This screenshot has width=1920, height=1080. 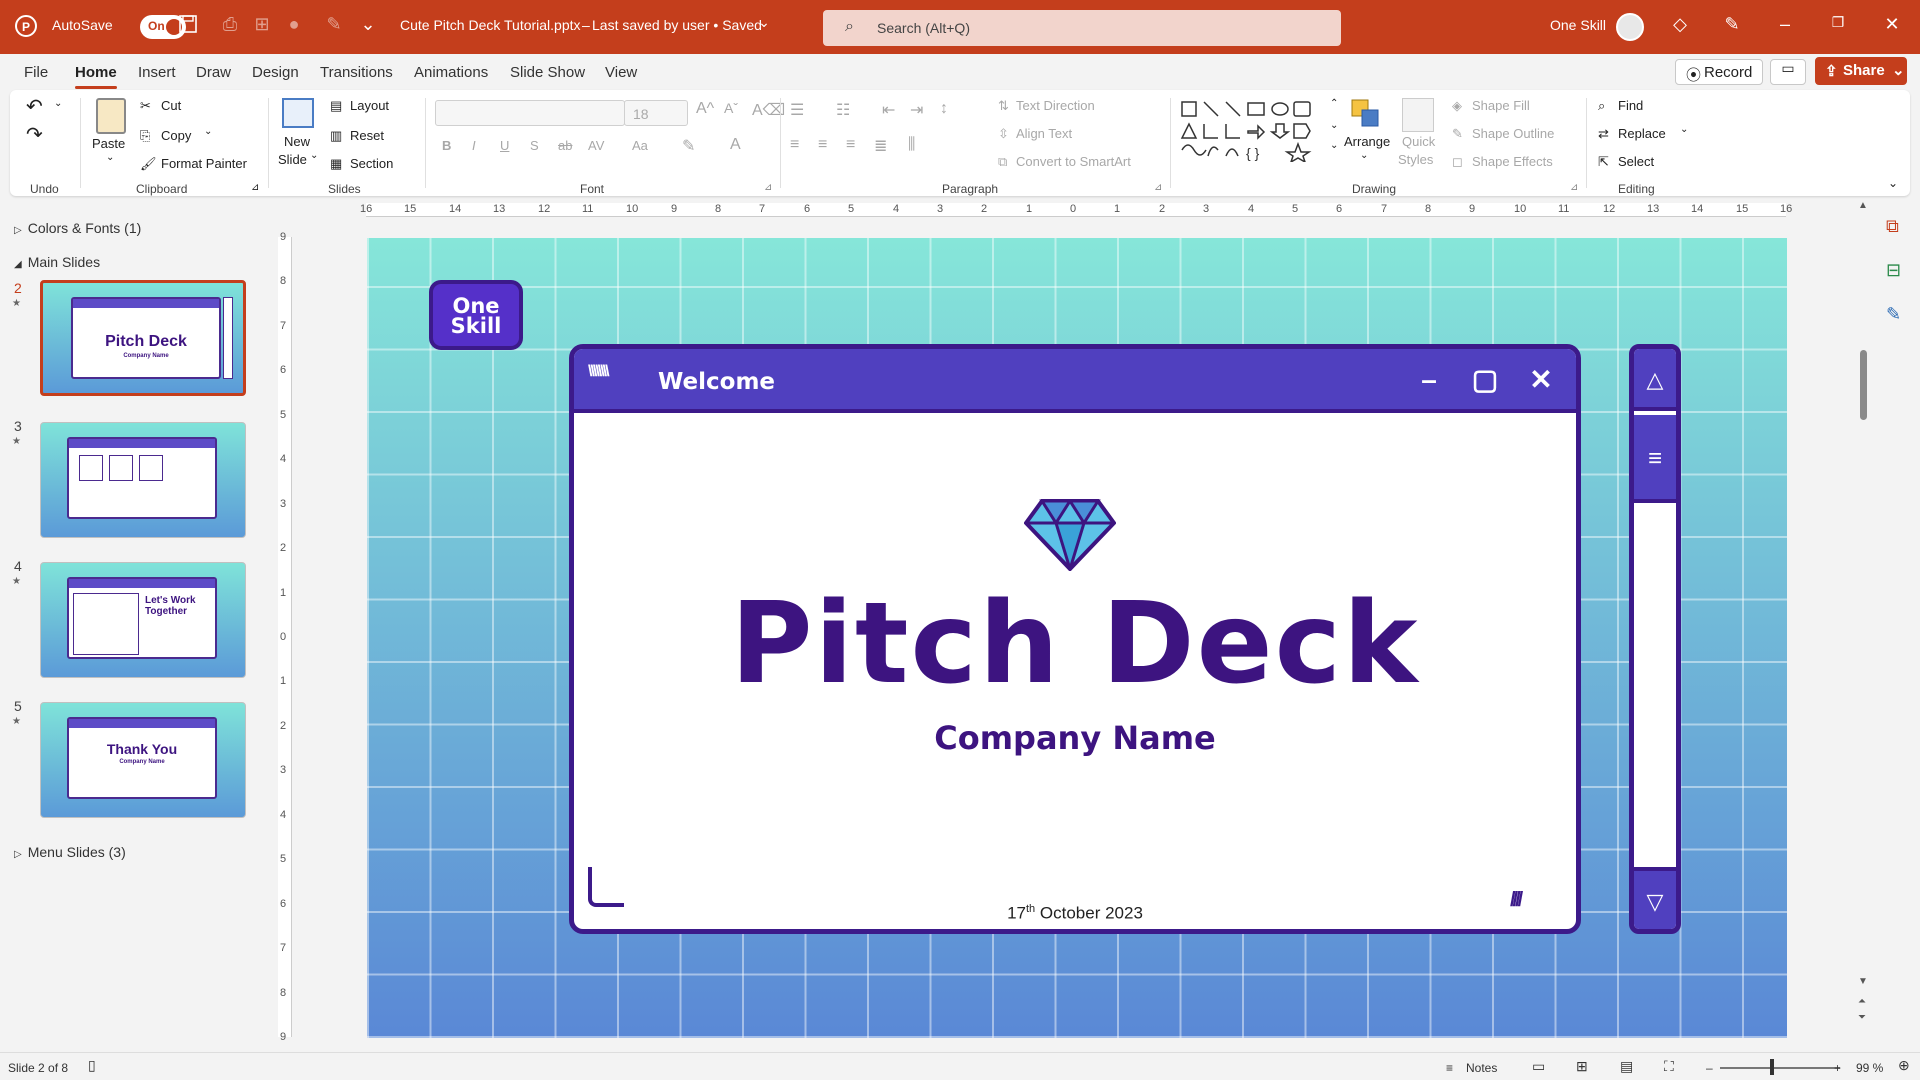 What do you see at coordinates (1642, 133) in the screenshot?
I see `replace-label: Replace` at bounding box center [1642, 133].